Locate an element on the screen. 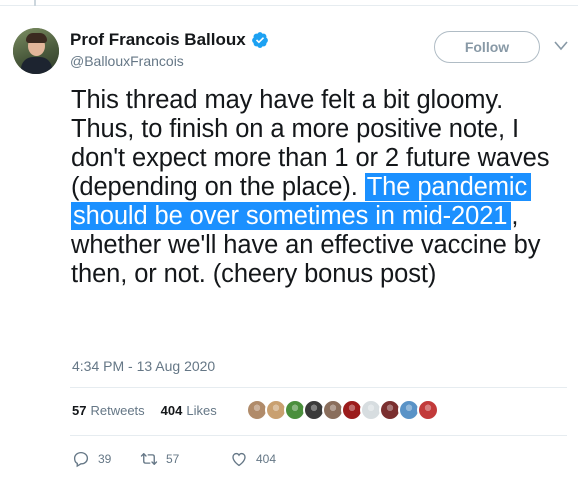 The image size is (578, 492). heart-icon is located at coordinates (239, 459).